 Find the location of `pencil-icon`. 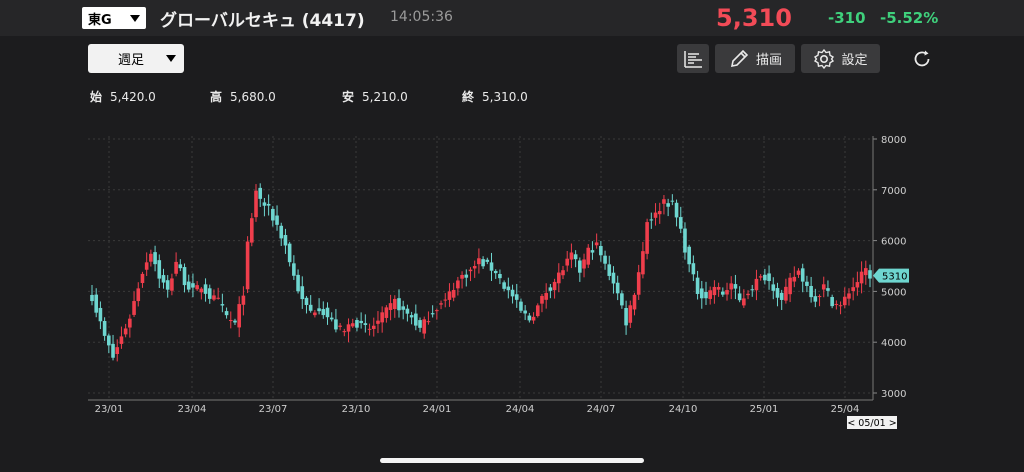

pencil-icon is located at coordinates (739, 58).